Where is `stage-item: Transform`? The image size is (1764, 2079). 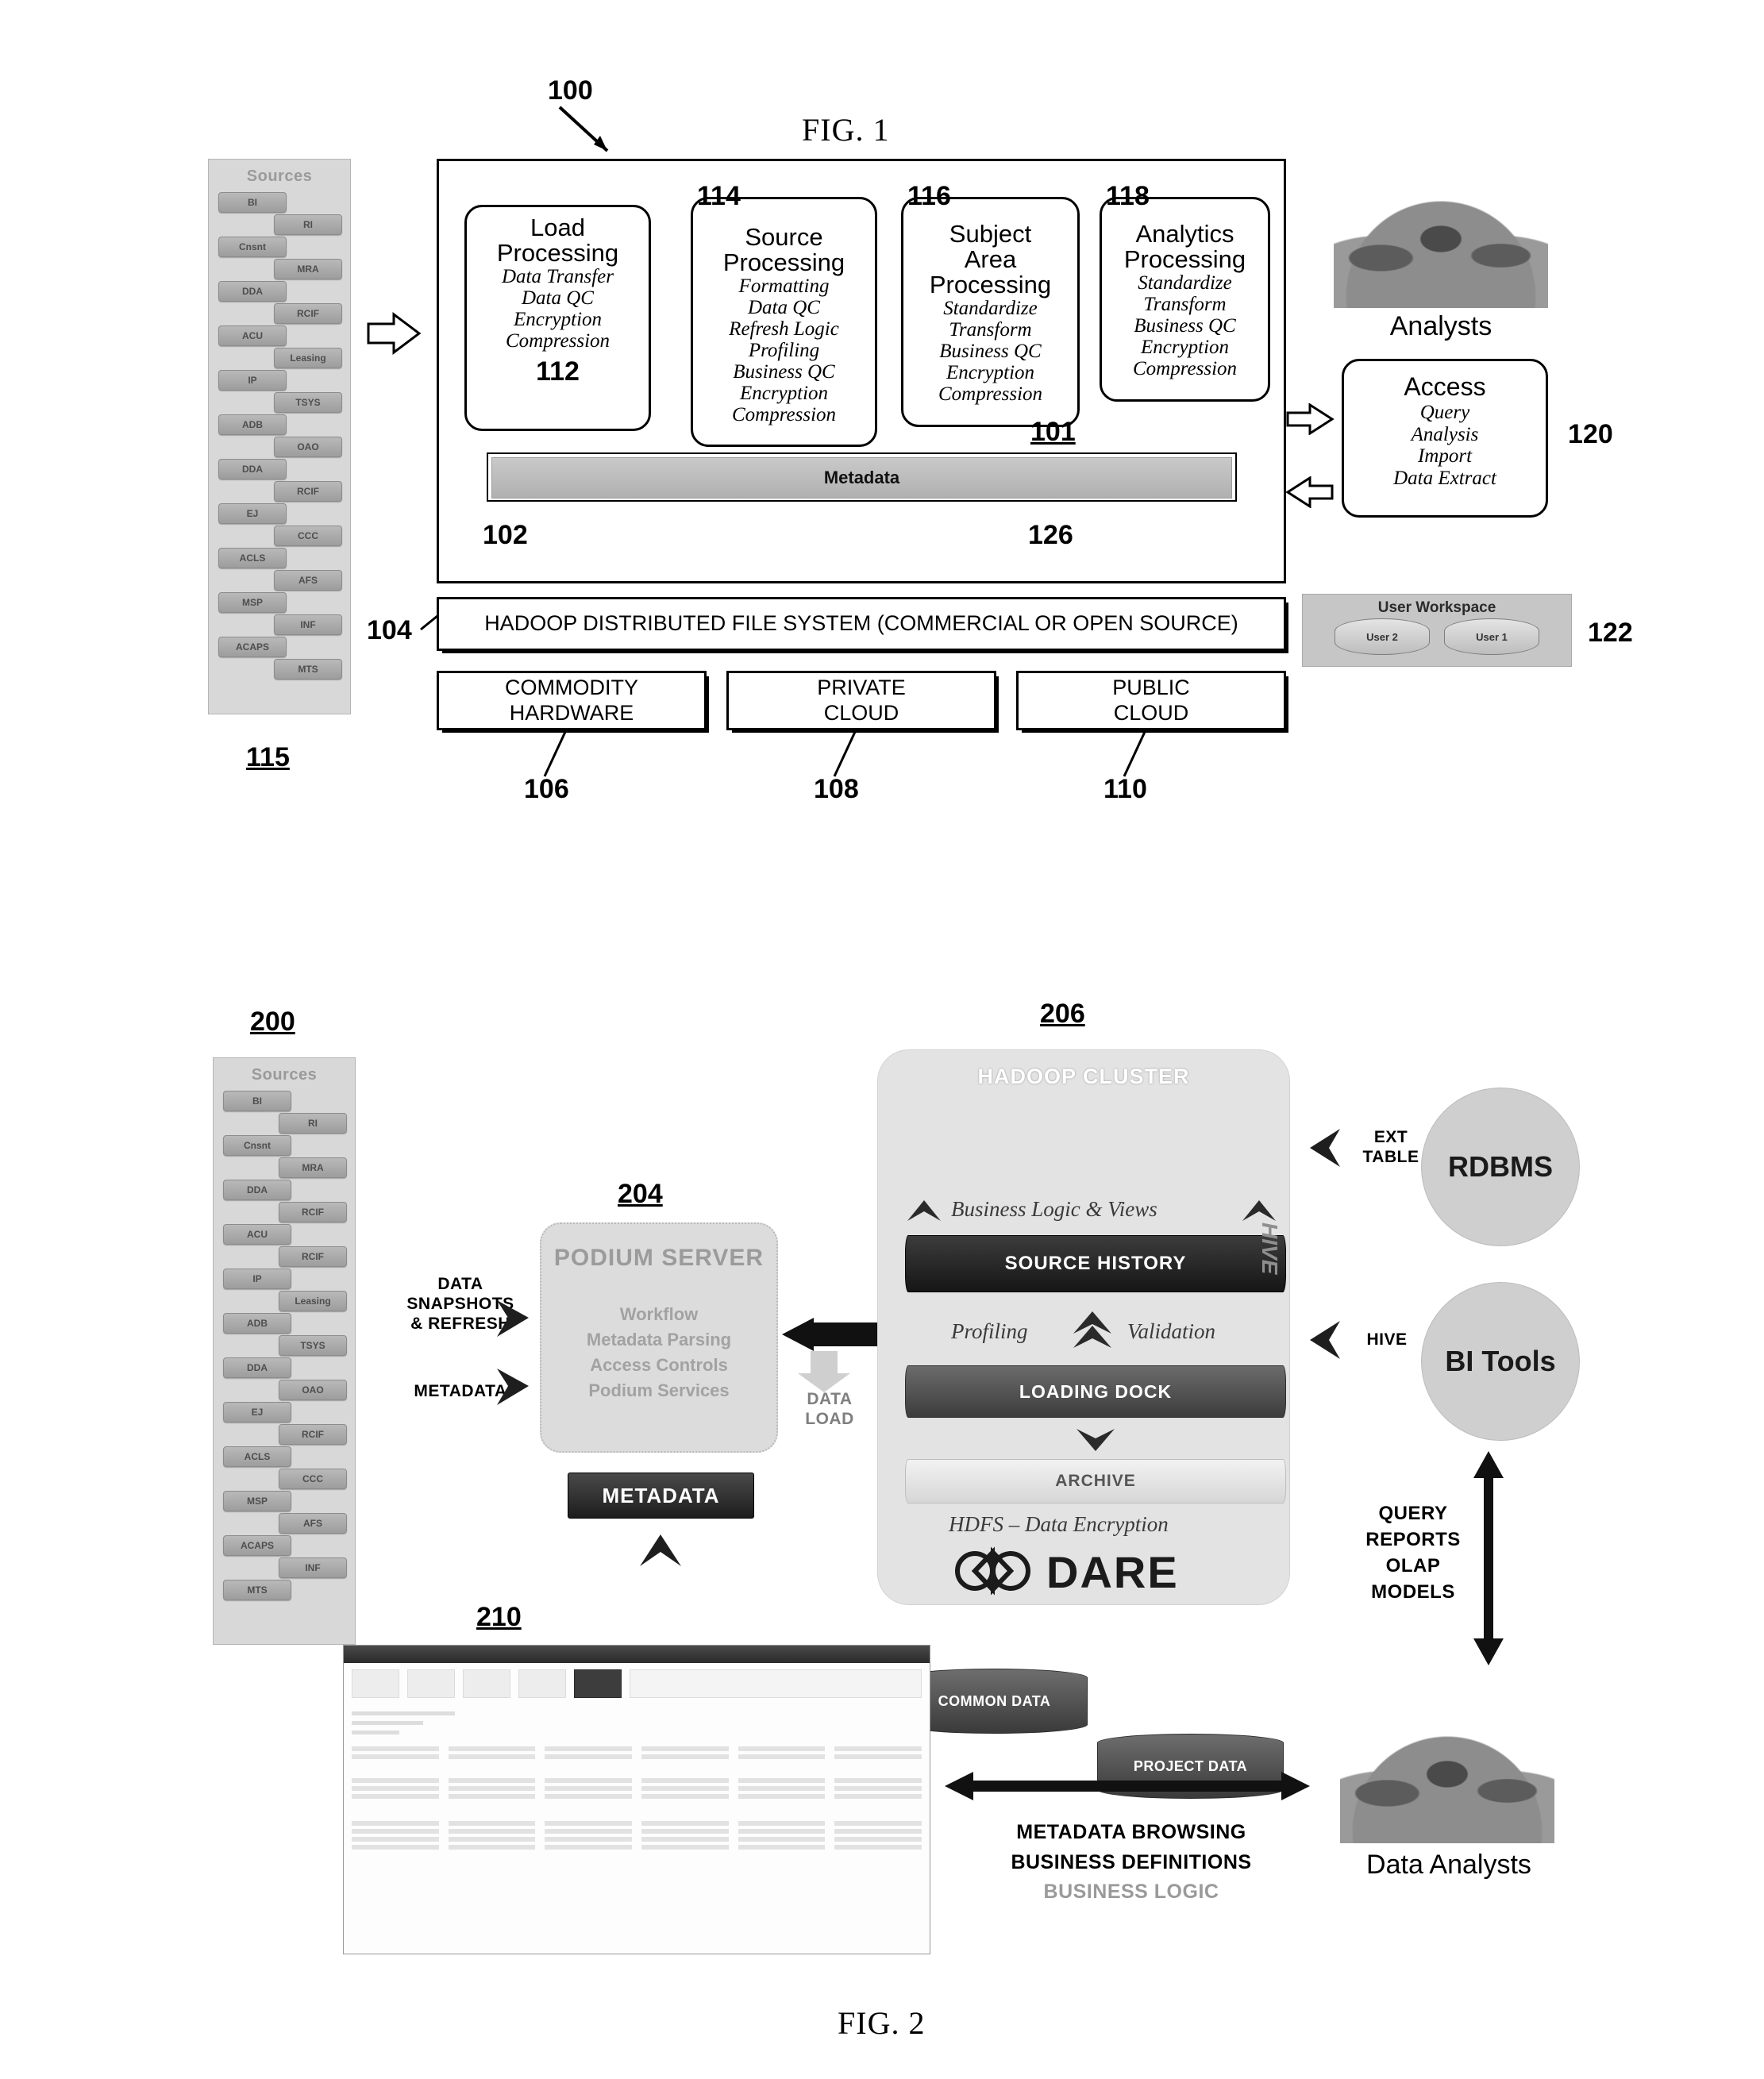
stage-item: Transform is located at coordinates (990, 329).